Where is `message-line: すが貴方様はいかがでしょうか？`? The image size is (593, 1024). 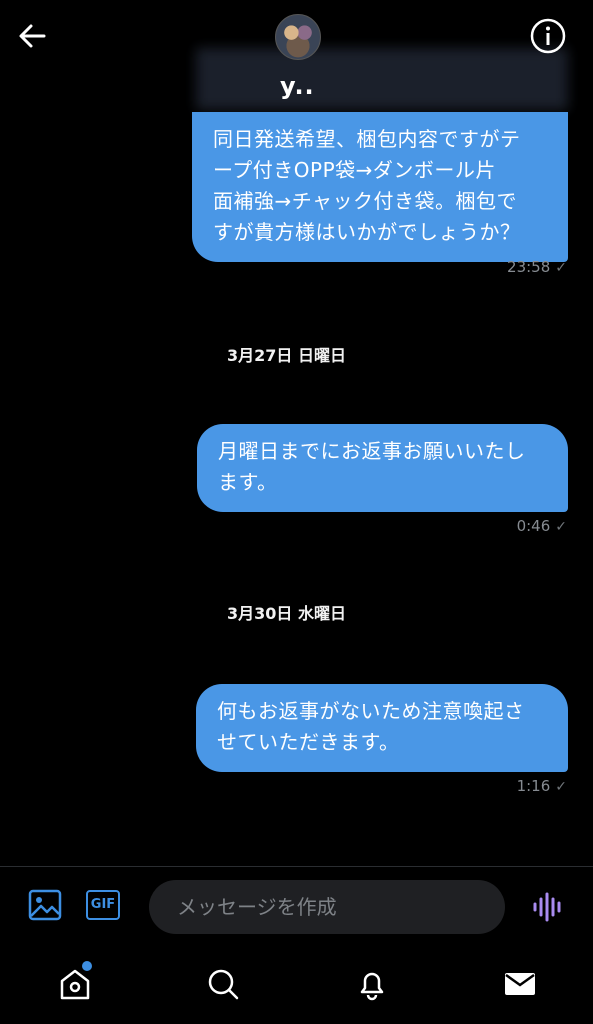 message-line: すが貴方様はいかがでしょうか？ is located at coordinates (367, 232).